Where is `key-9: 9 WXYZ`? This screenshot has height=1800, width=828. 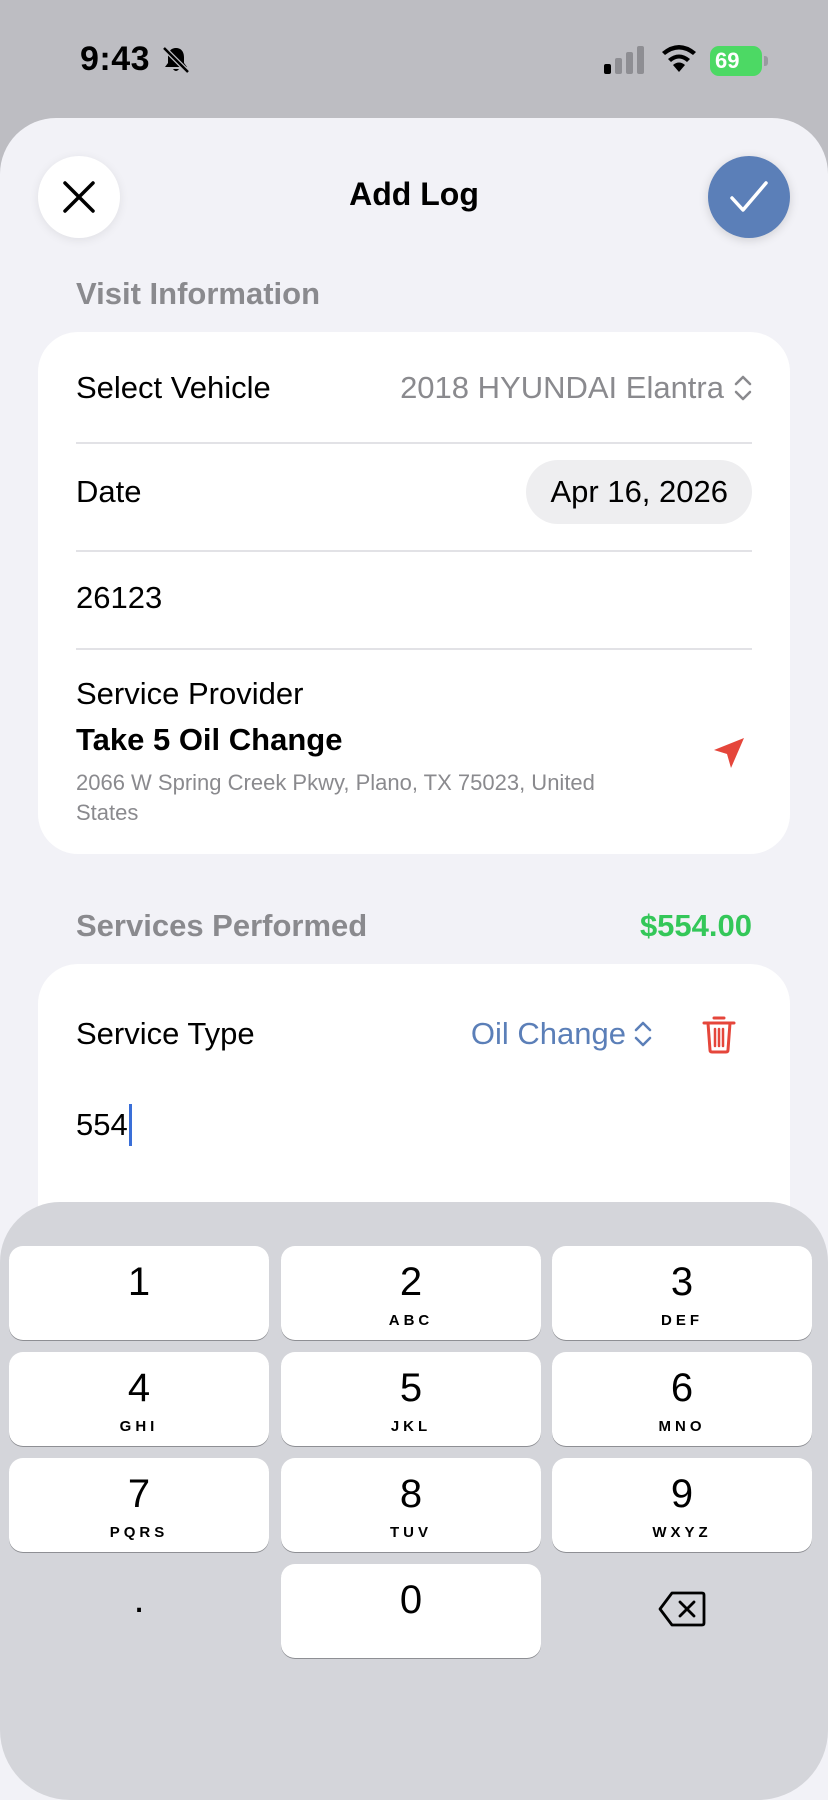 key-9: 9 WXYZ is located at coordinates (682, 1505).